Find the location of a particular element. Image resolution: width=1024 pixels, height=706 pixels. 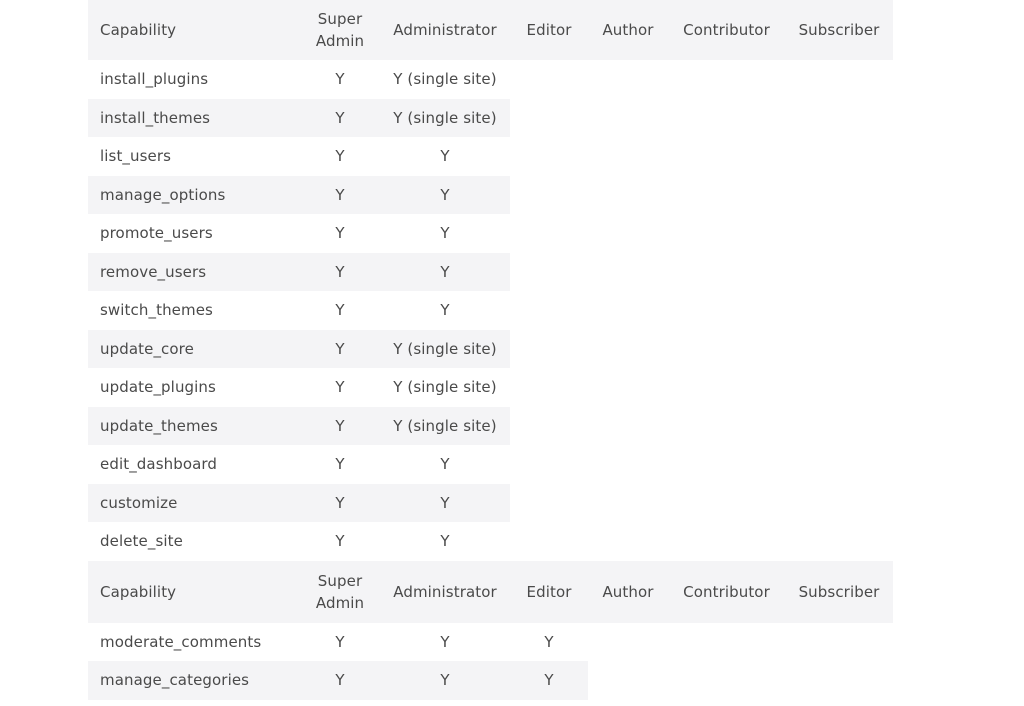

table-row: update_themes Y Y (single site) is located at coordinates (490, 425).